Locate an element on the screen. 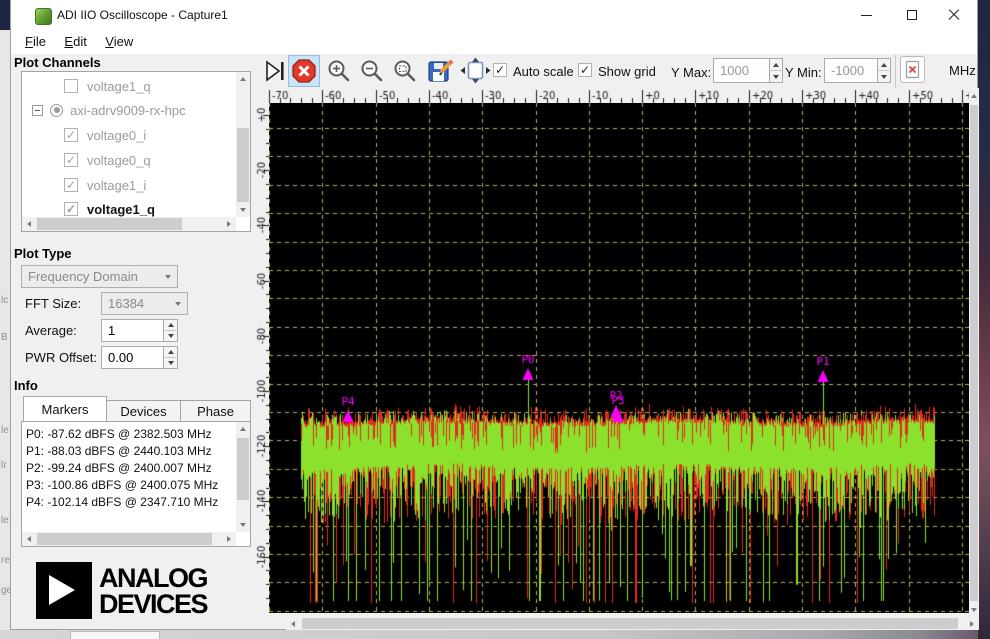 Image resolution: width=990 pixels, height=639 pixels. background-text-fragment: ge is located at coordinates (5, 590).